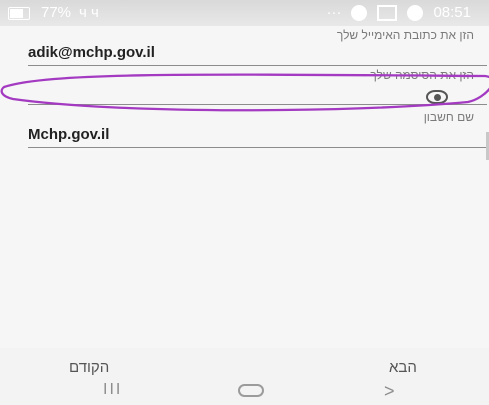 The width and height of the screenshot is (489, 405). What do you see at coordinates (251, 390) in the screenshot?
I see `home-icon` at bounding box center [251, 390].